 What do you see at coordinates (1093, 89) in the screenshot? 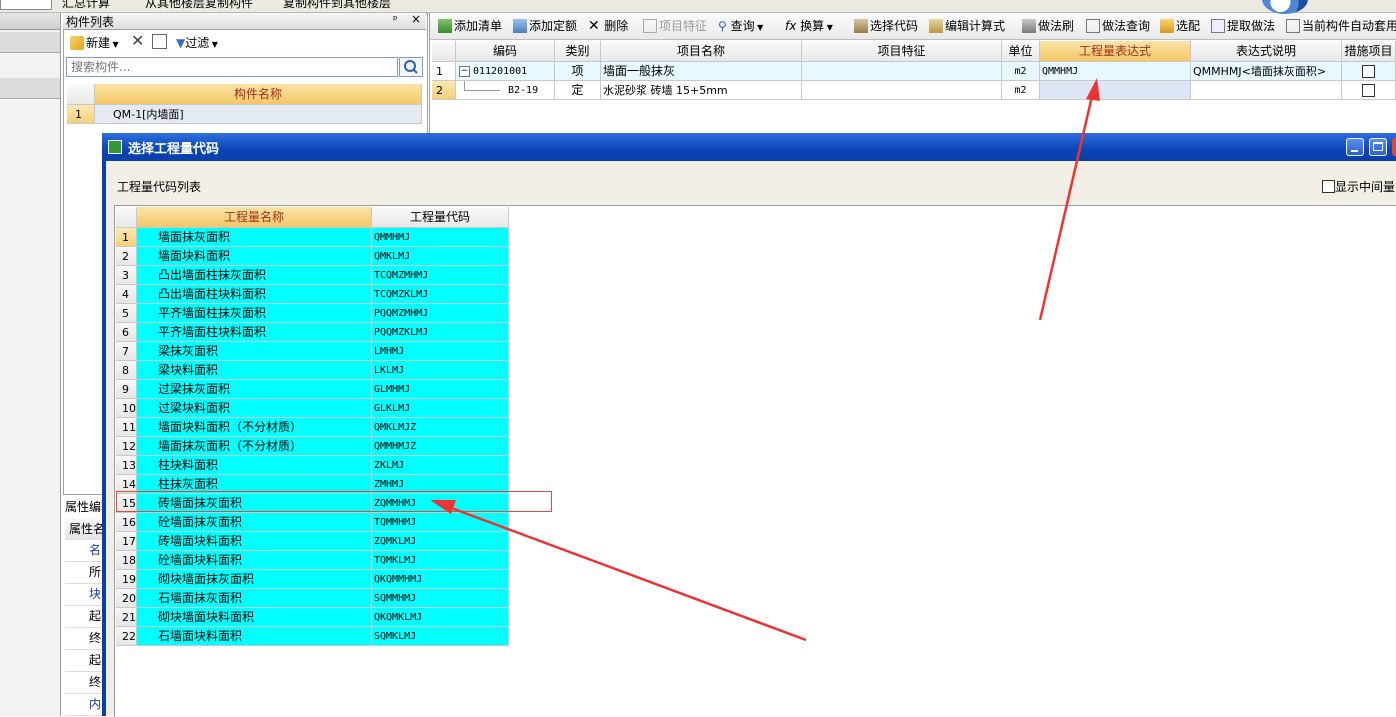
I see `arrow-head-up` at bounding box center [1093, 89].